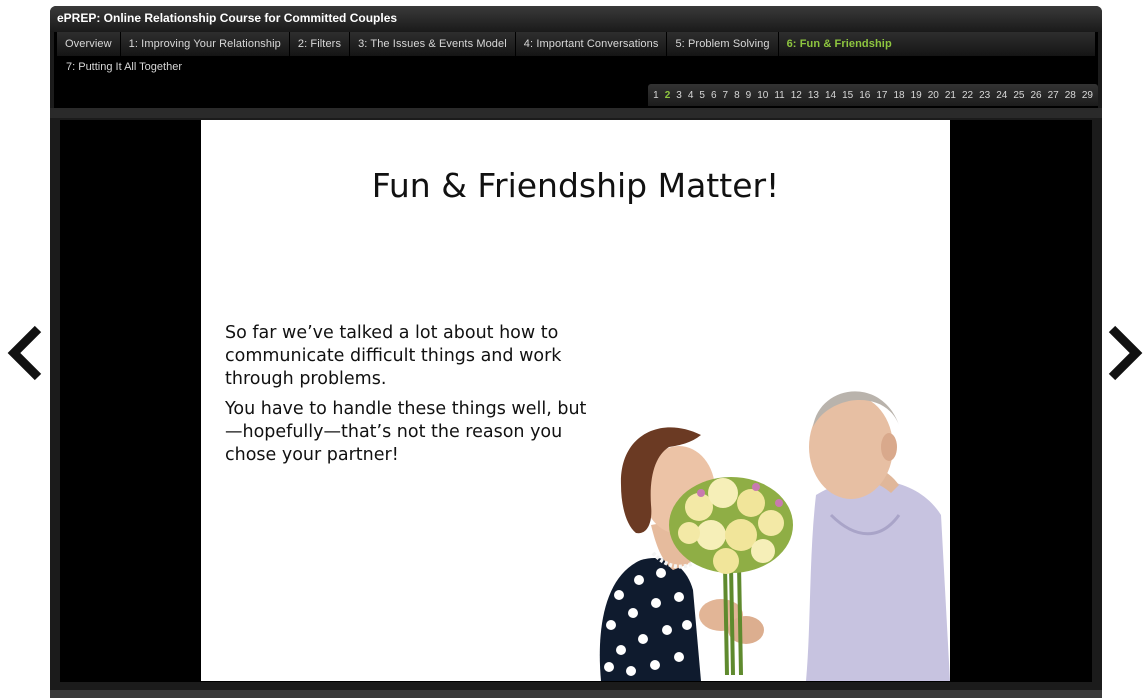 The image size is (1144, 698). Describe the element at coordinates (124, 67) in the screenshot. I see `tab-putting-it-all-together: 7: Putting It All Together` at that location.